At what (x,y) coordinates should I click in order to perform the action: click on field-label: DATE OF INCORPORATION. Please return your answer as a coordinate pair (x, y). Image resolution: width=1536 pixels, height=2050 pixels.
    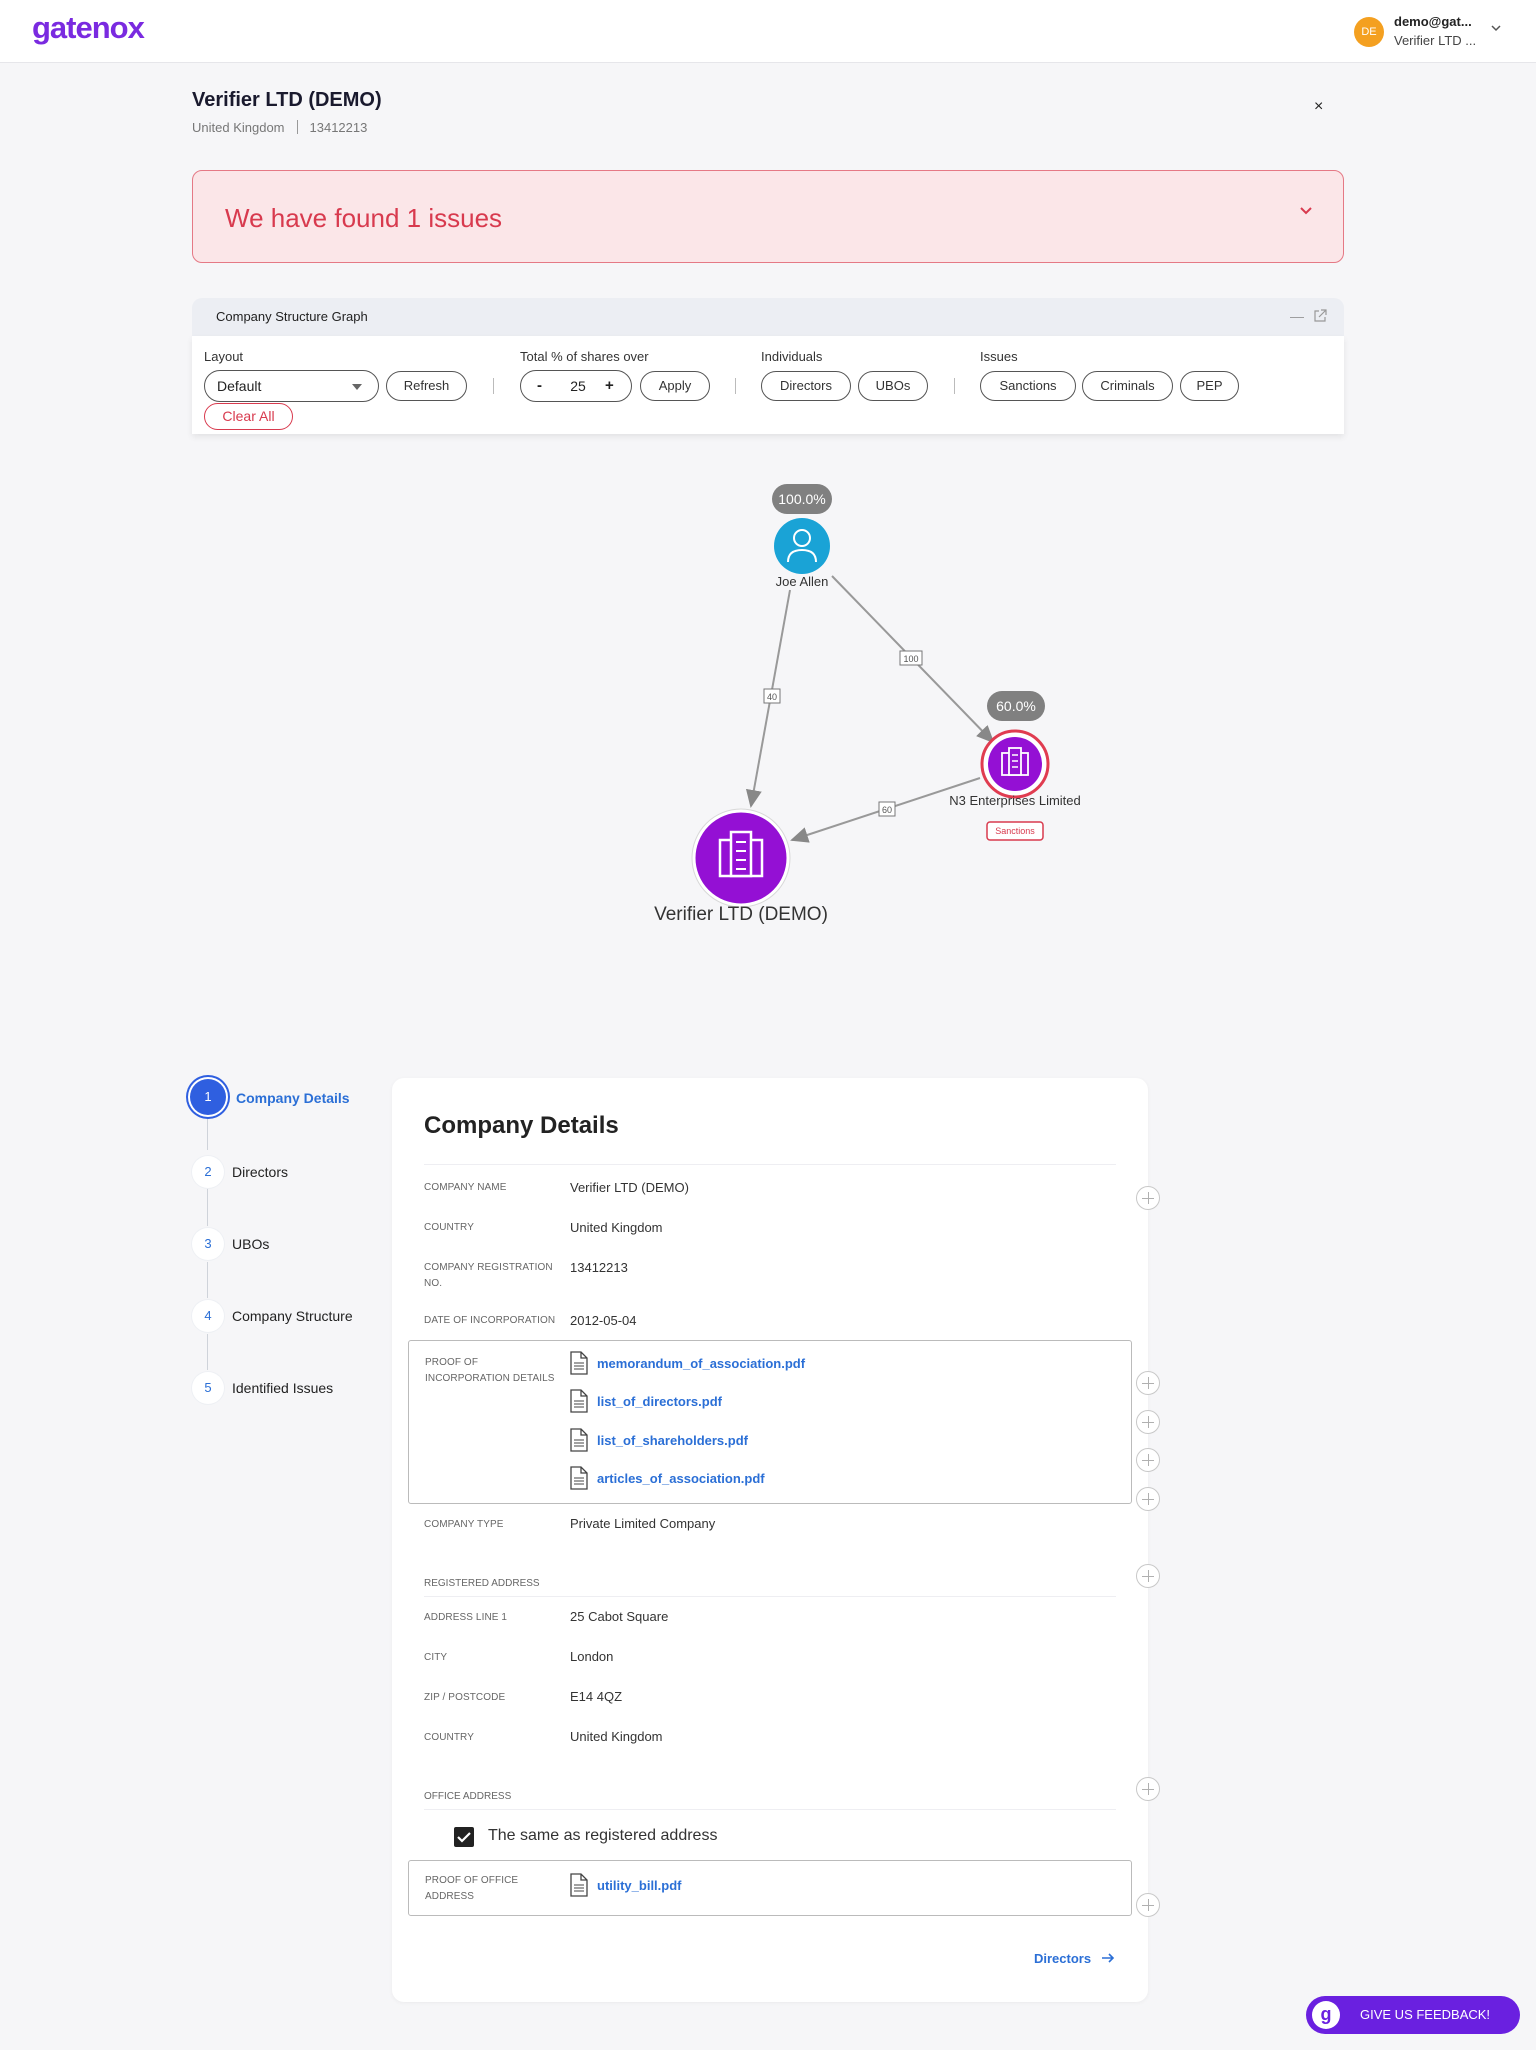
    Looking at the image, I should click on (490, 1320).